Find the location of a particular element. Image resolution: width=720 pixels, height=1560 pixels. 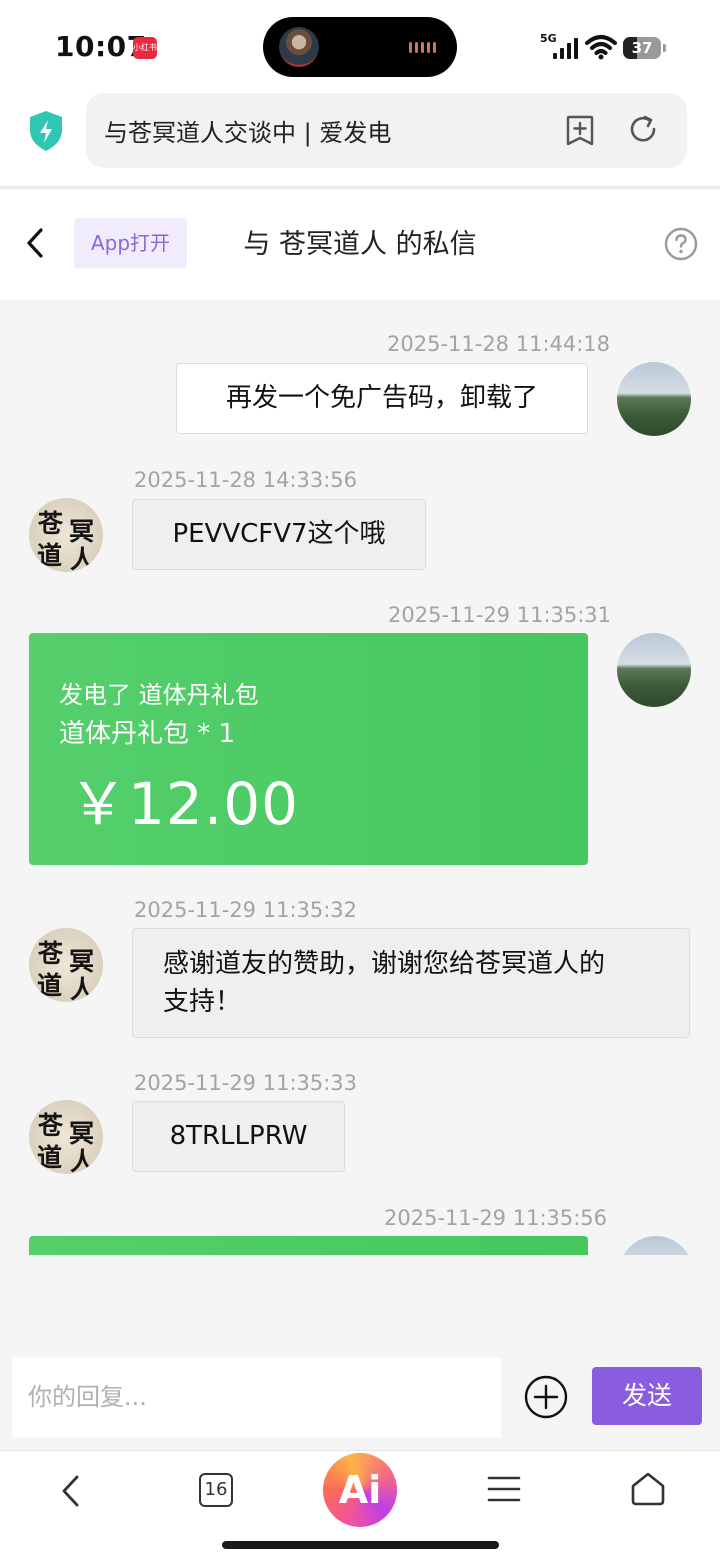

battery-icon: 37 is located at coordinates (642, 48).